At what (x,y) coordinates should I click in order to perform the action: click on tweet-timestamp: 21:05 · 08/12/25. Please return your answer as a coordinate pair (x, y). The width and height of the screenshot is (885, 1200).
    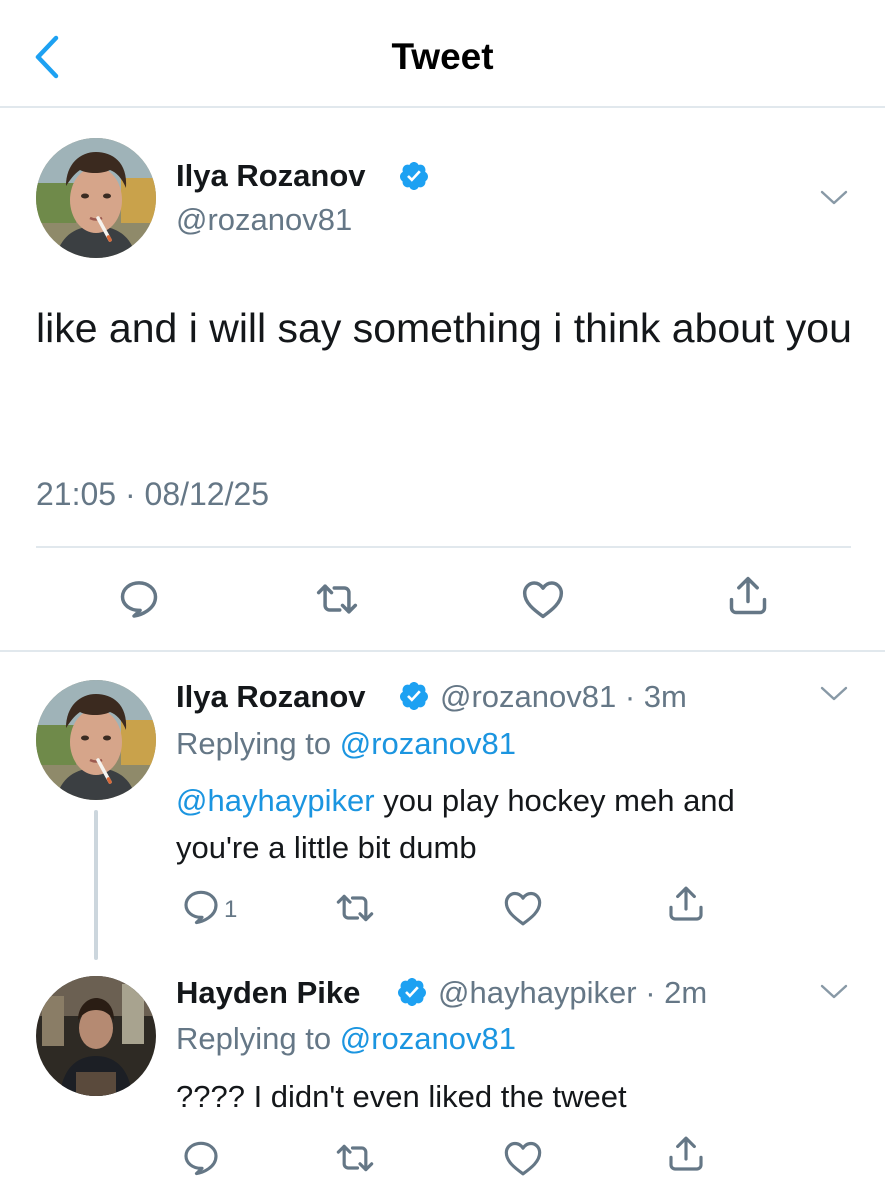
    Looking at the image, I should click on (153, 494).